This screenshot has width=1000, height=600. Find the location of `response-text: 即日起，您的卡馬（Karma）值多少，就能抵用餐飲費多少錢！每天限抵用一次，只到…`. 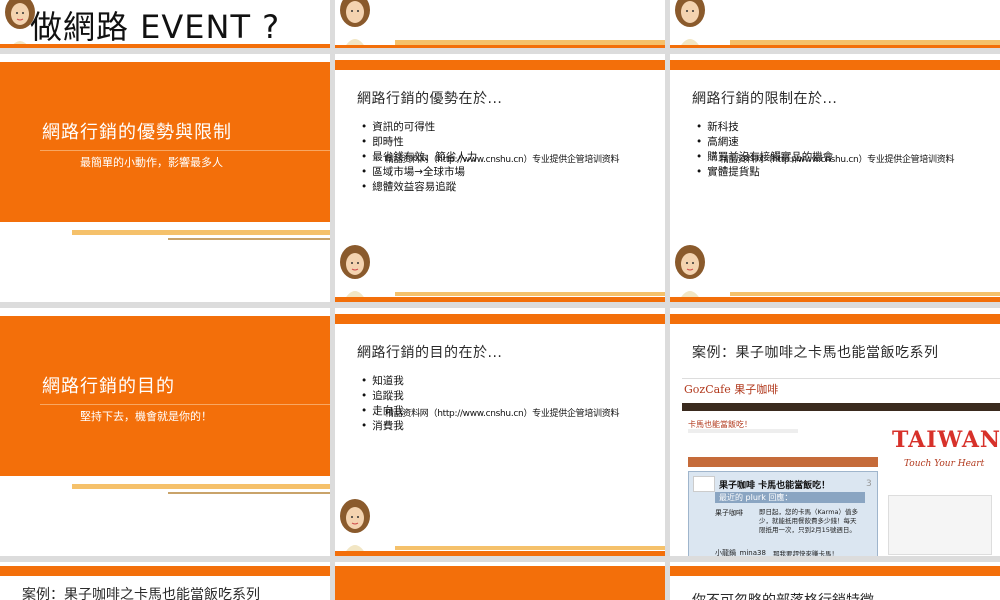

response-text: 即日起，您的卡馬（Karma）值多少，就能抵用餐飲費多少錢！每天限抵用一次，只到… is located at coordinates (809, 521).